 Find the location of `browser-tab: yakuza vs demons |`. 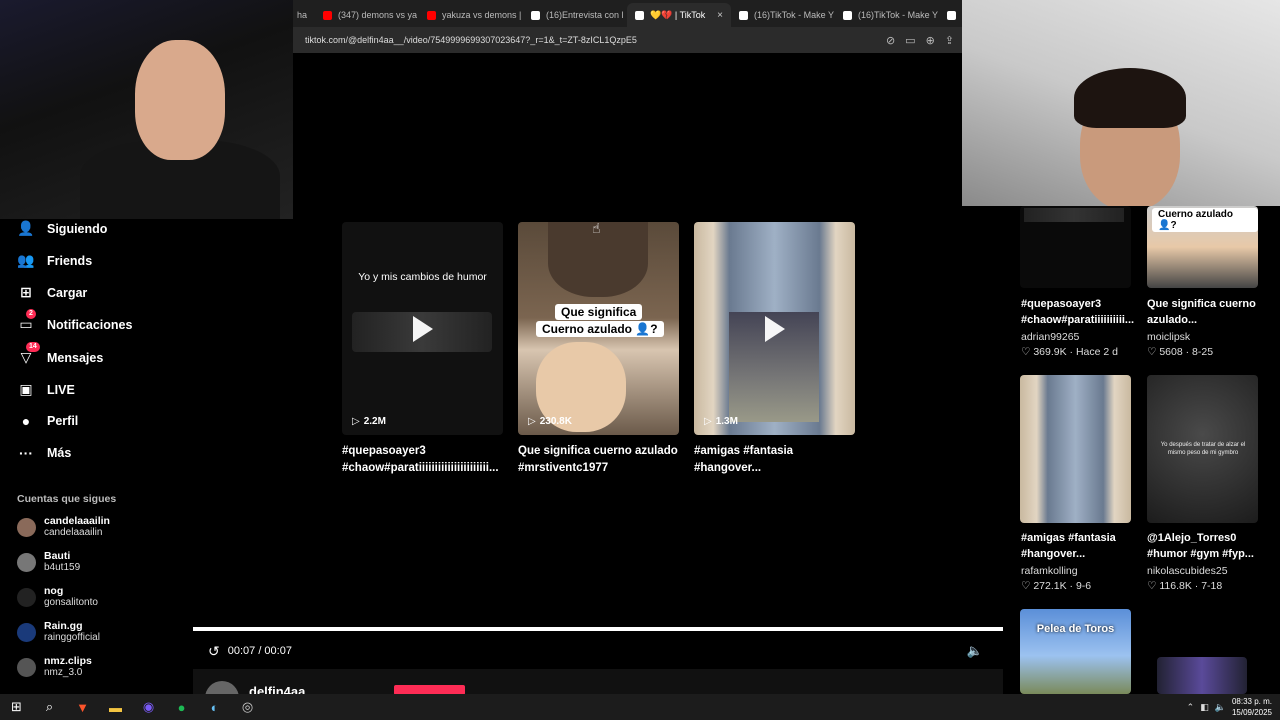

browser-tab: yakuza vs demons | is located at coordinates (471, 15).